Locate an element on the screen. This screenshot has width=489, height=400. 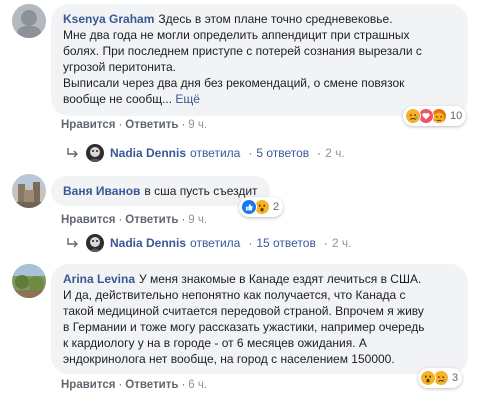
replies-count: 15 ответов is located at coordinates (286, 243).